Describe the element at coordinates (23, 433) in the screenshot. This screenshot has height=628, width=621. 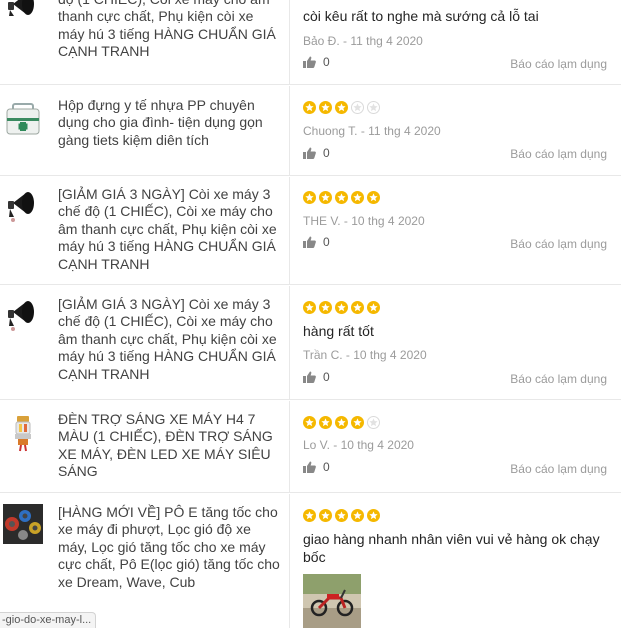
I see `led-bulb-icon` at that location.